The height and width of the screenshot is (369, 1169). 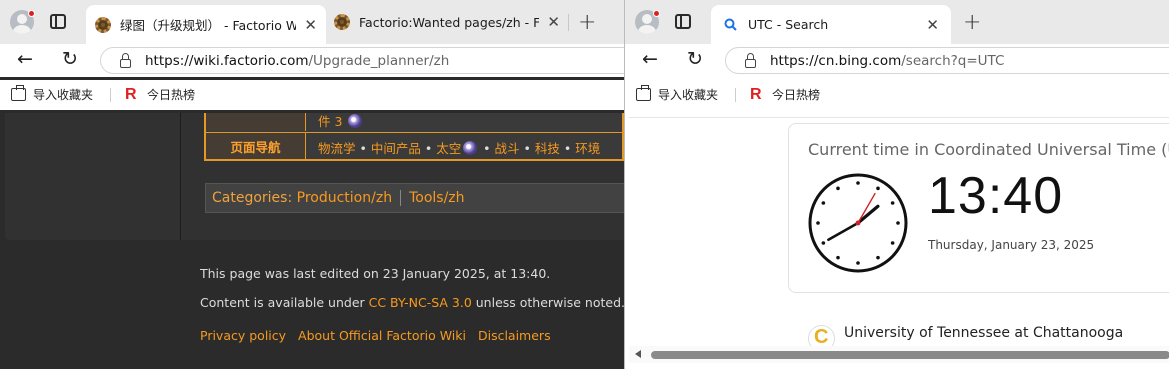 I want to click on results-header-line, so click(x=899, y=115).